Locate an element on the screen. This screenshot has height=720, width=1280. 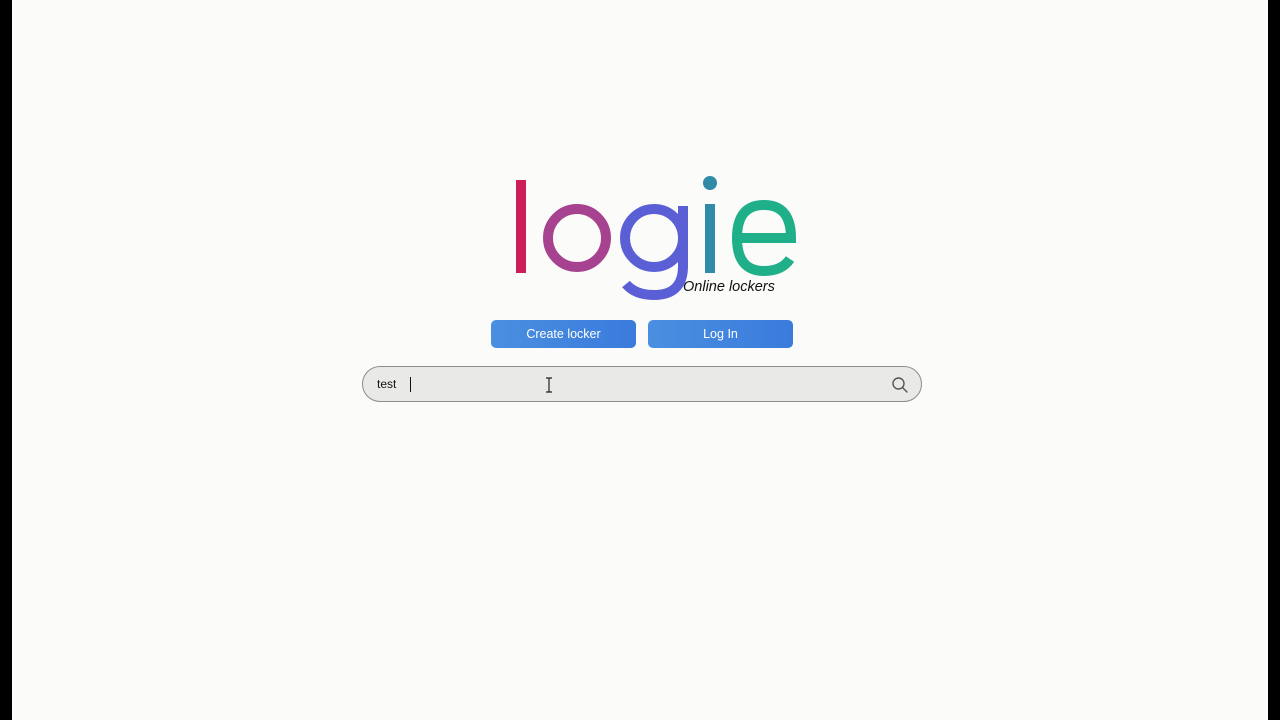
tagline: Online lockers is located at coordinates (729, 287).